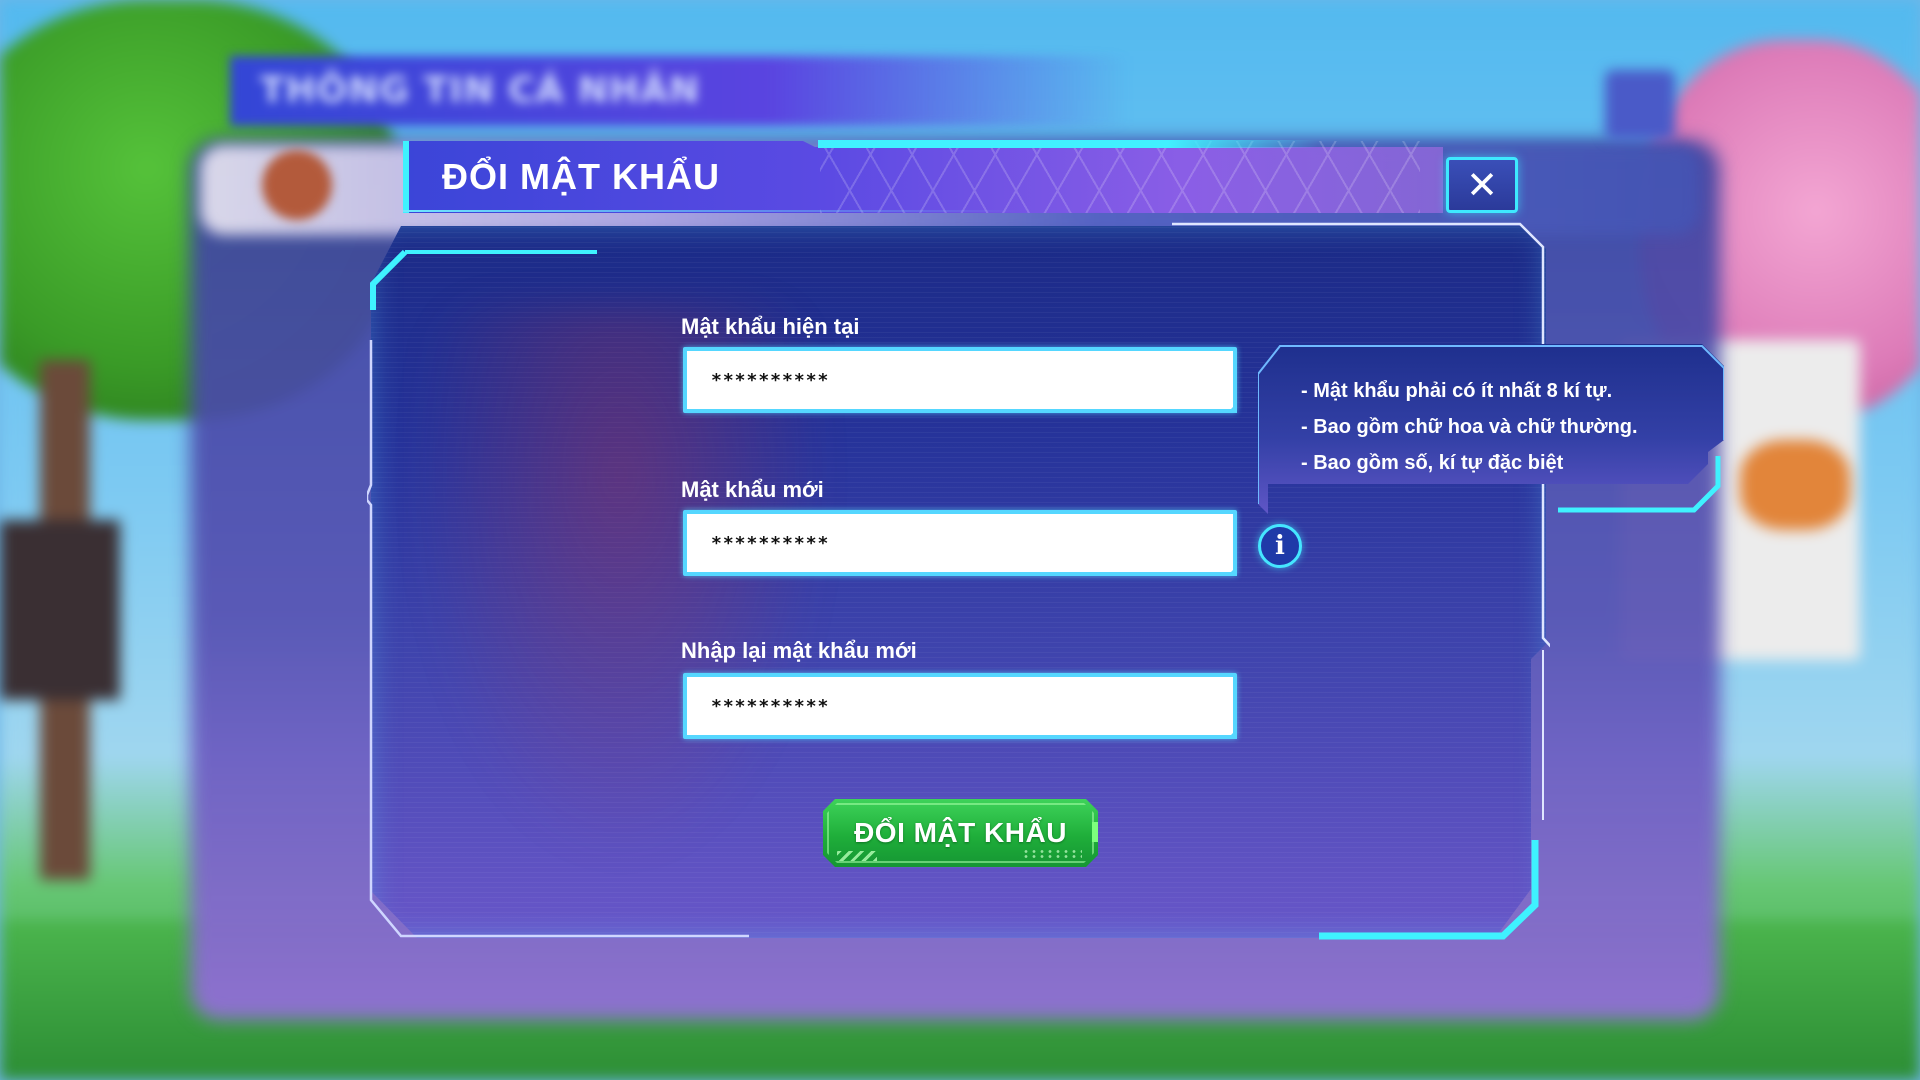 This screenshot has width=1920, height=1080. I want to click on info-icon: i, so click(1280, 546).